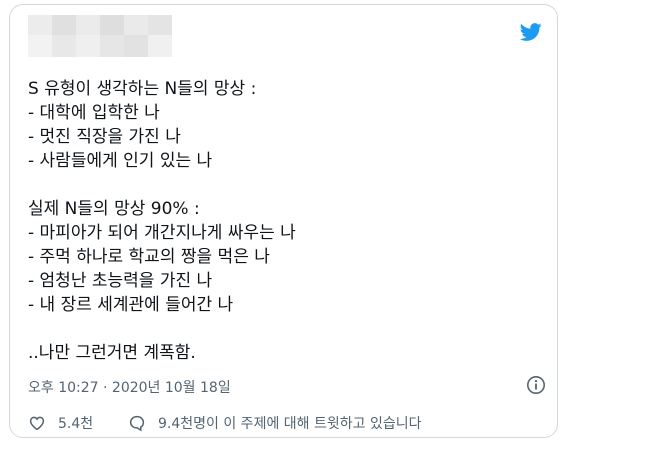 The height and width of the screenshot is (450, 653). Describe the element at coordinates (536, 385) in the screenshot. I see `info-icon` at that location.